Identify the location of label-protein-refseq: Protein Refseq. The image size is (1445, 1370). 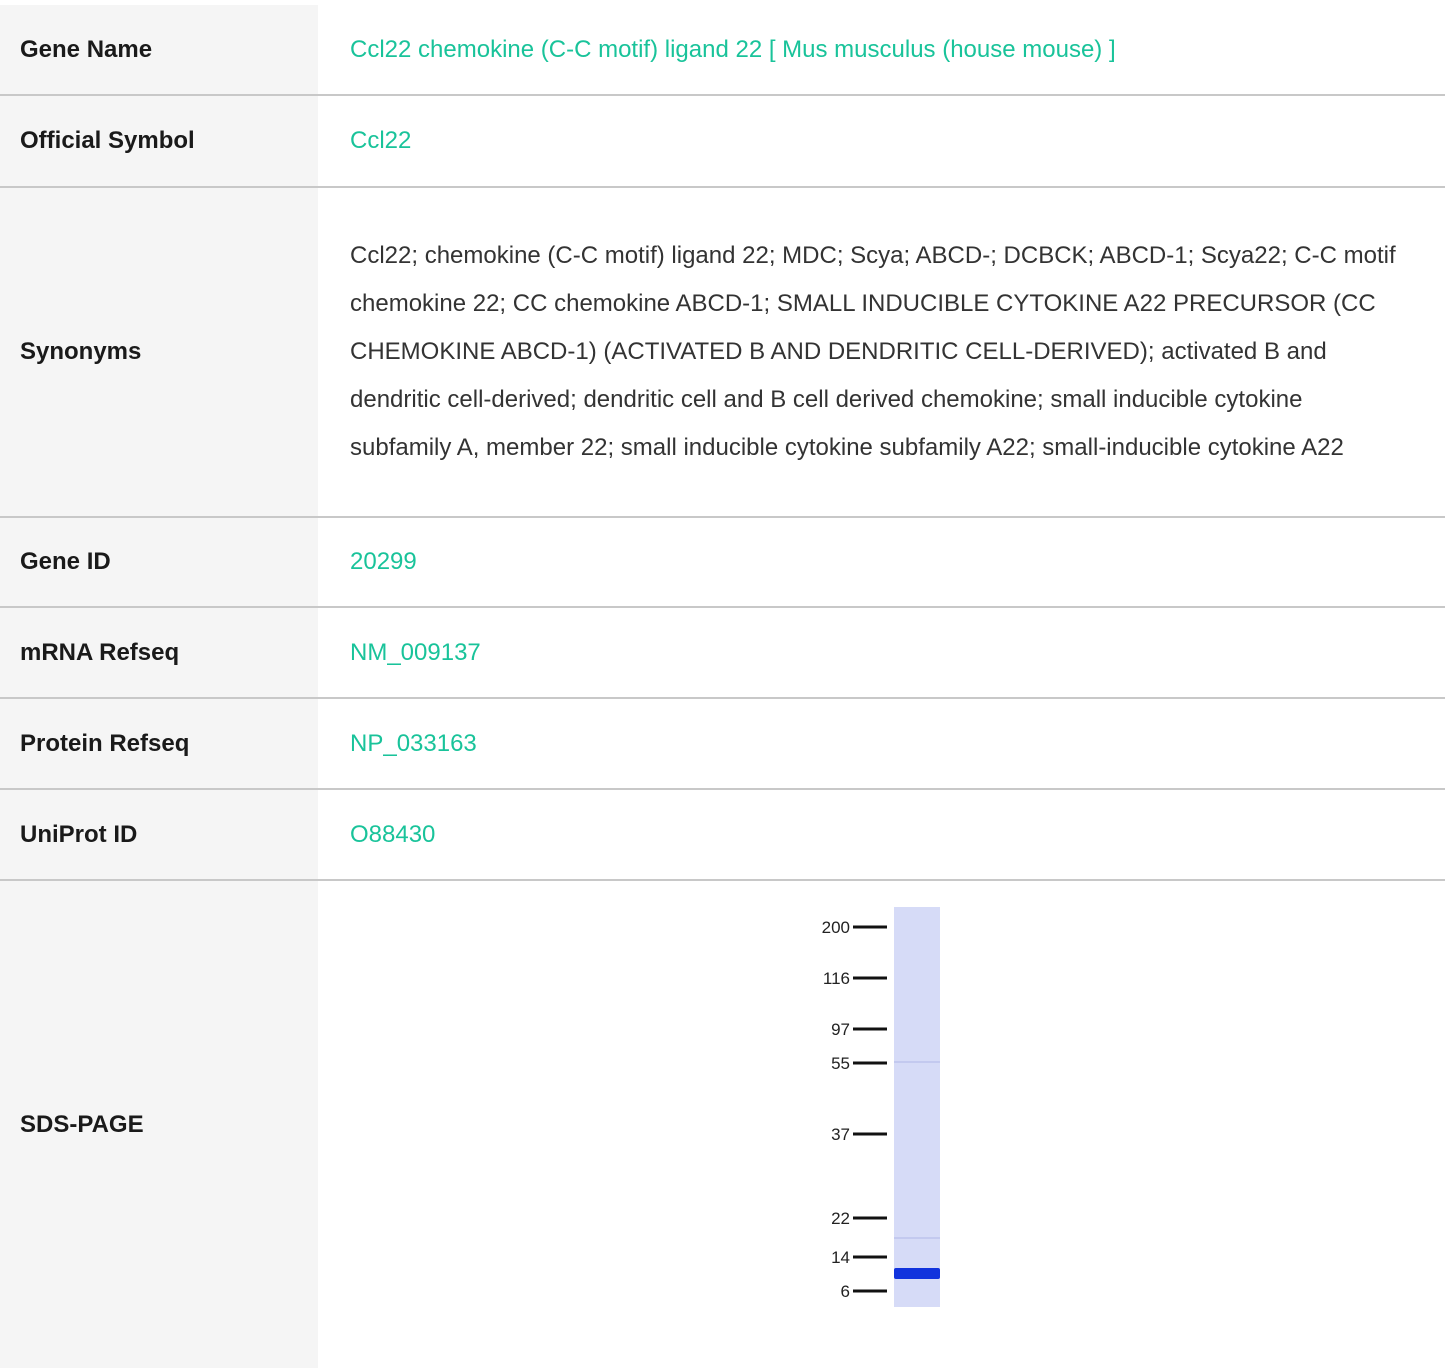
(159, 743).